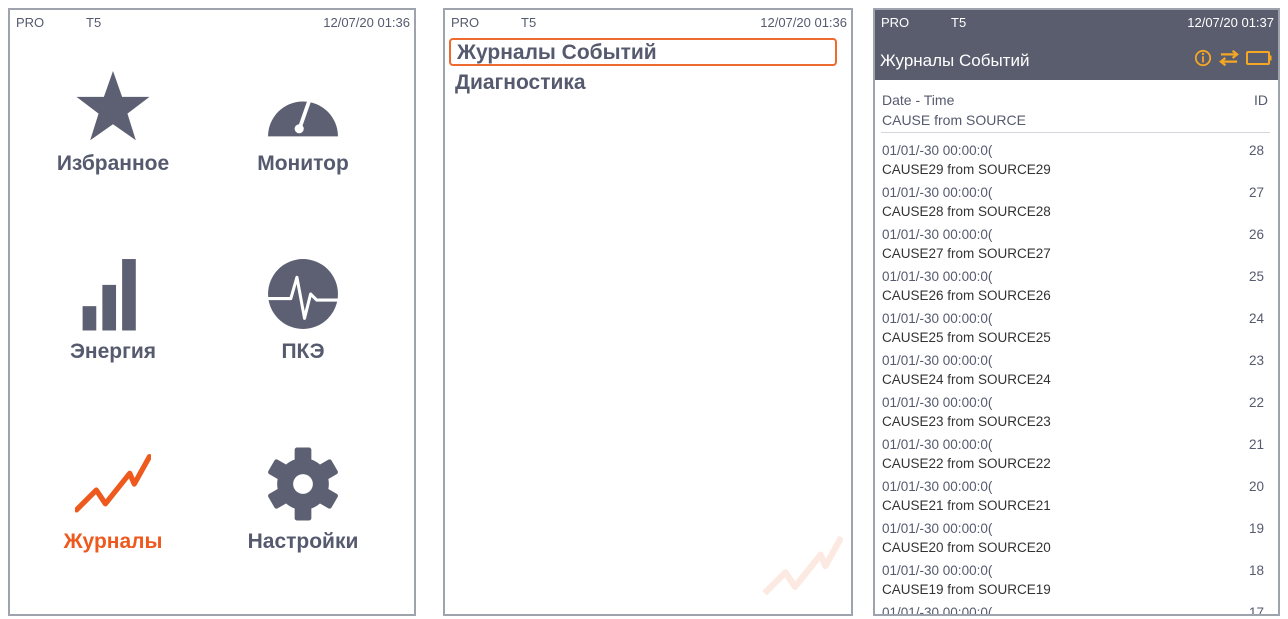 The height and width of the screenshot is (619, 1288). I want to click on menu-tile-monitor: Монитор, so click(303, 122).